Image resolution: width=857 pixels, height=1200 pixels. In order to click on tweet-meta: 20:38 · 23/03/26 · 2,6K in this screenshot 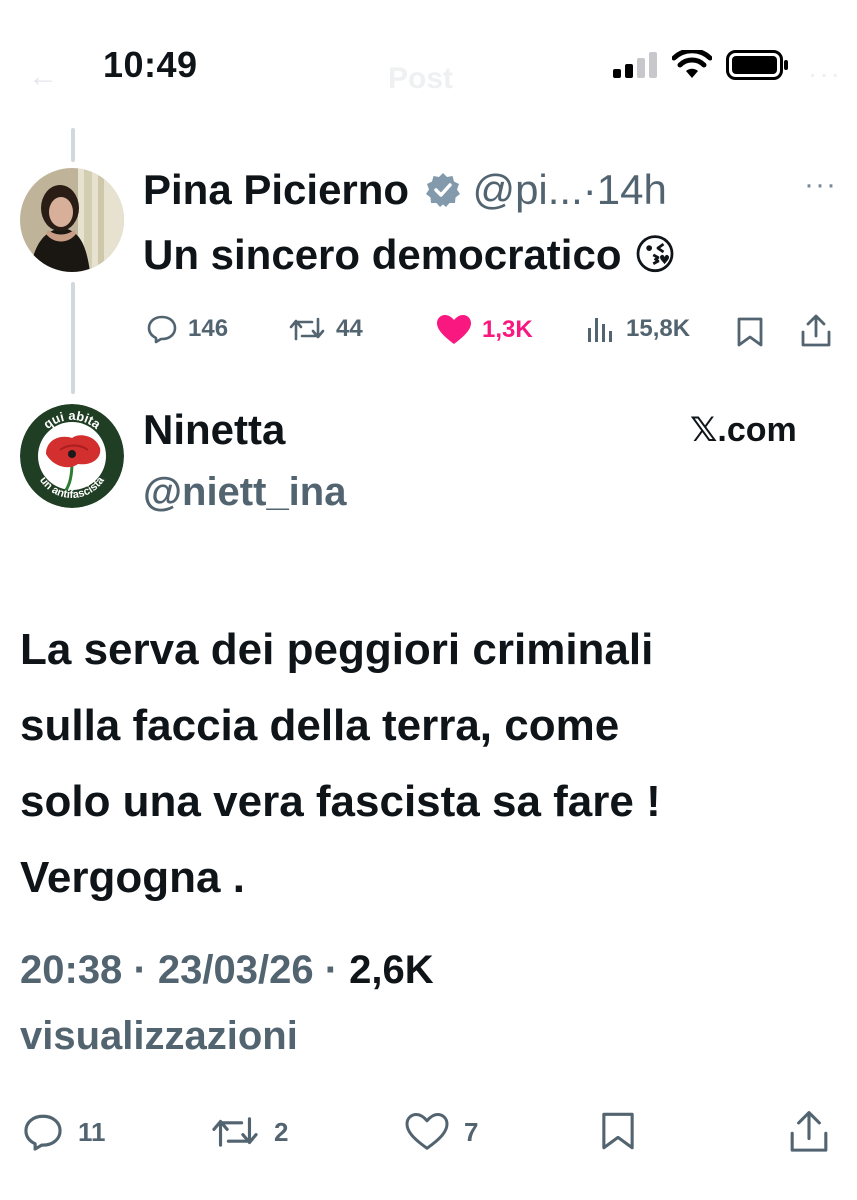, I will do `click(227, 970)`.